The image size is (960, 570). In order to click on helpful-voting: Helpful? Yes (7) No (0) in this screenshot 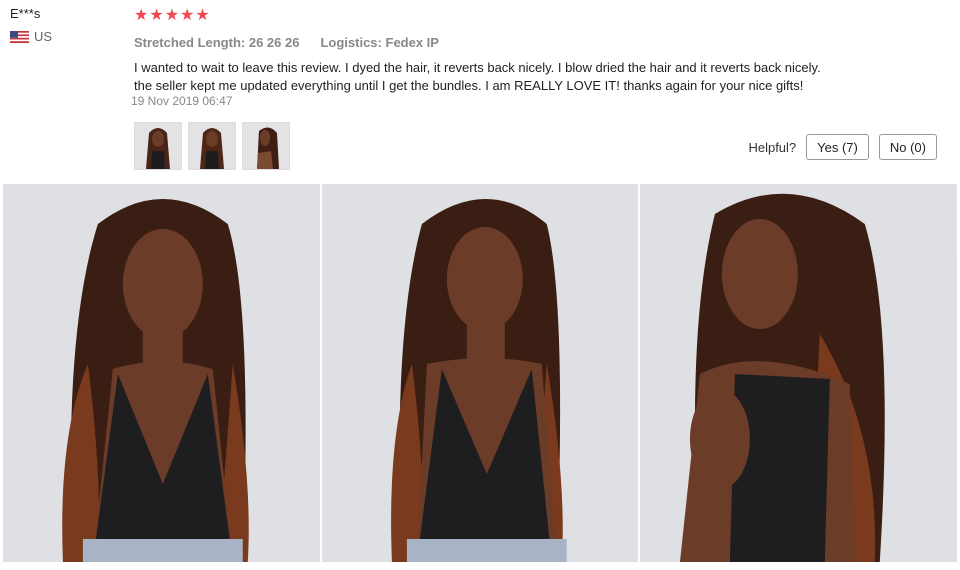, I will do `click(842, 147)`.